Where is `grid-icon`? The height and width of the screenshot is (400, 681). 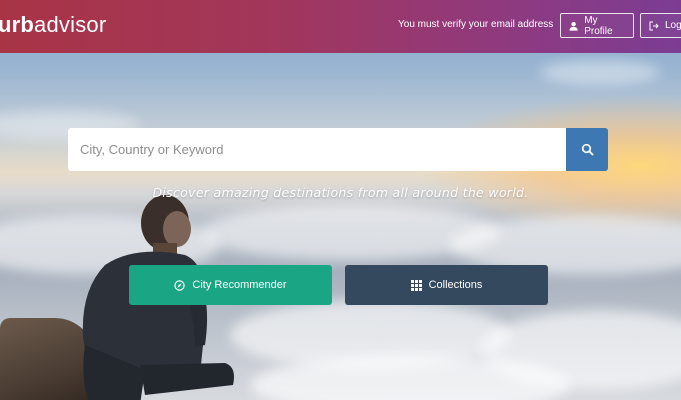 grid-icon is located at coordinates (416, 285).